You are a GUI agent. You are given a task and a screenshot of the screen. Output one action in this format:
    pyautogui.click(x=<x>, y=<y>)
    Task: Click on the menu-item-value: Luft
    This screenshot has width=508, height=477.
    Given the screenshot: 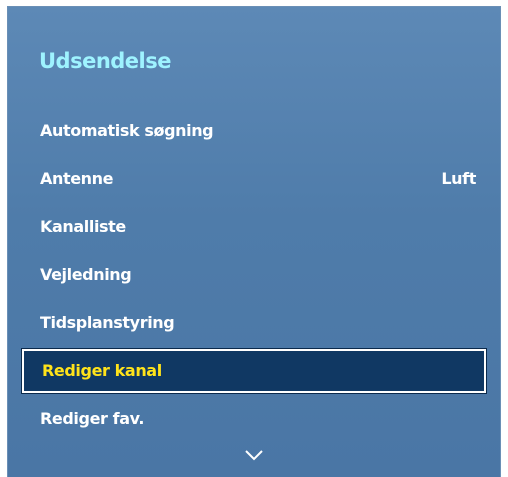 What is the action you would take?
    pyautogui.click(x=458, y=178)
    